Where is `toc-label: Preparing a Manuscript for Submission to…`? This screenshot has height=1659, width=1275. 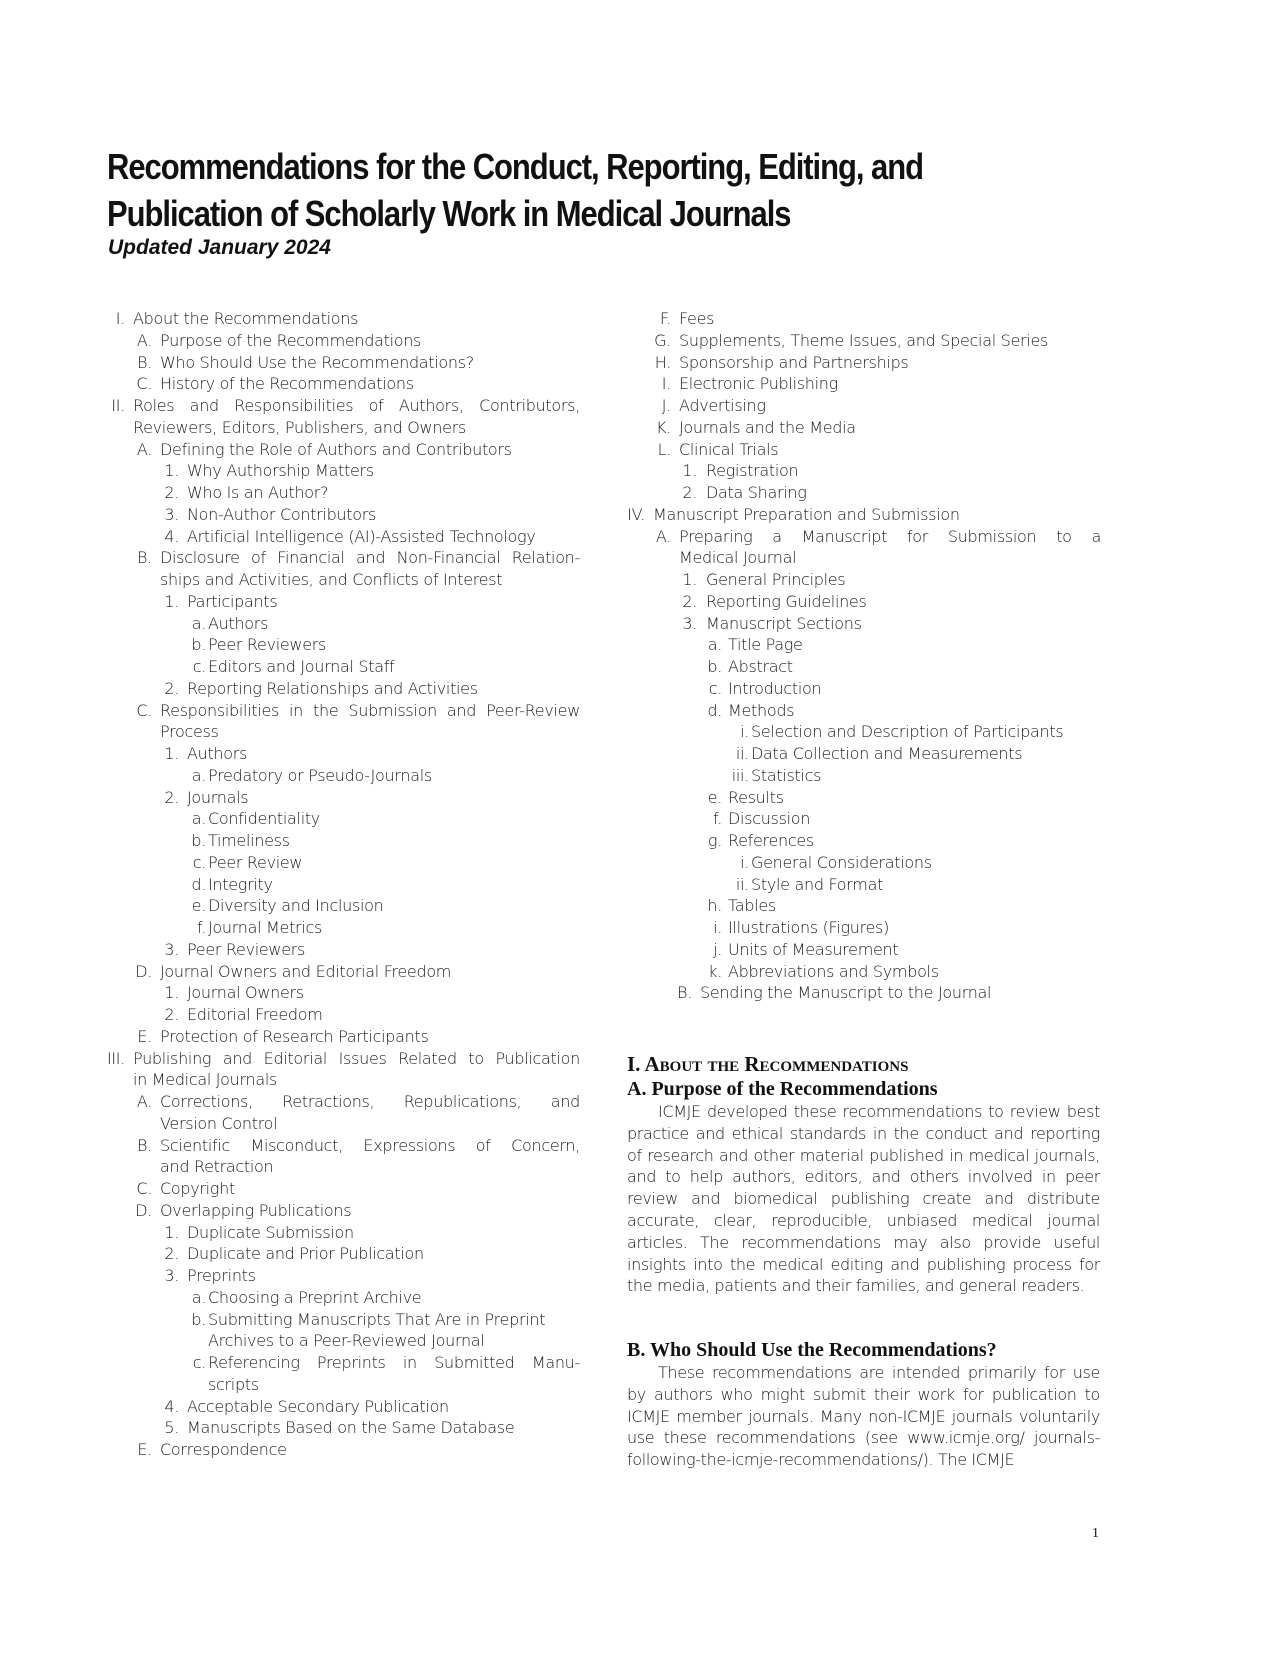
toc-label: Preparing a Manuscript for Submission to… is located at coordinates (890, 536).